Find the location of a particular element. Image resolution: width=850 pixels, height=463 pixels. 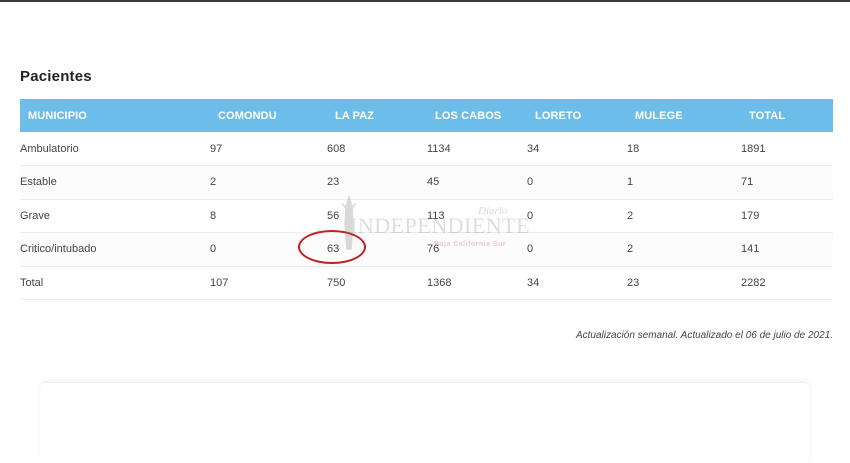

section-title: Pacientes is located at coordinates (56, 76).